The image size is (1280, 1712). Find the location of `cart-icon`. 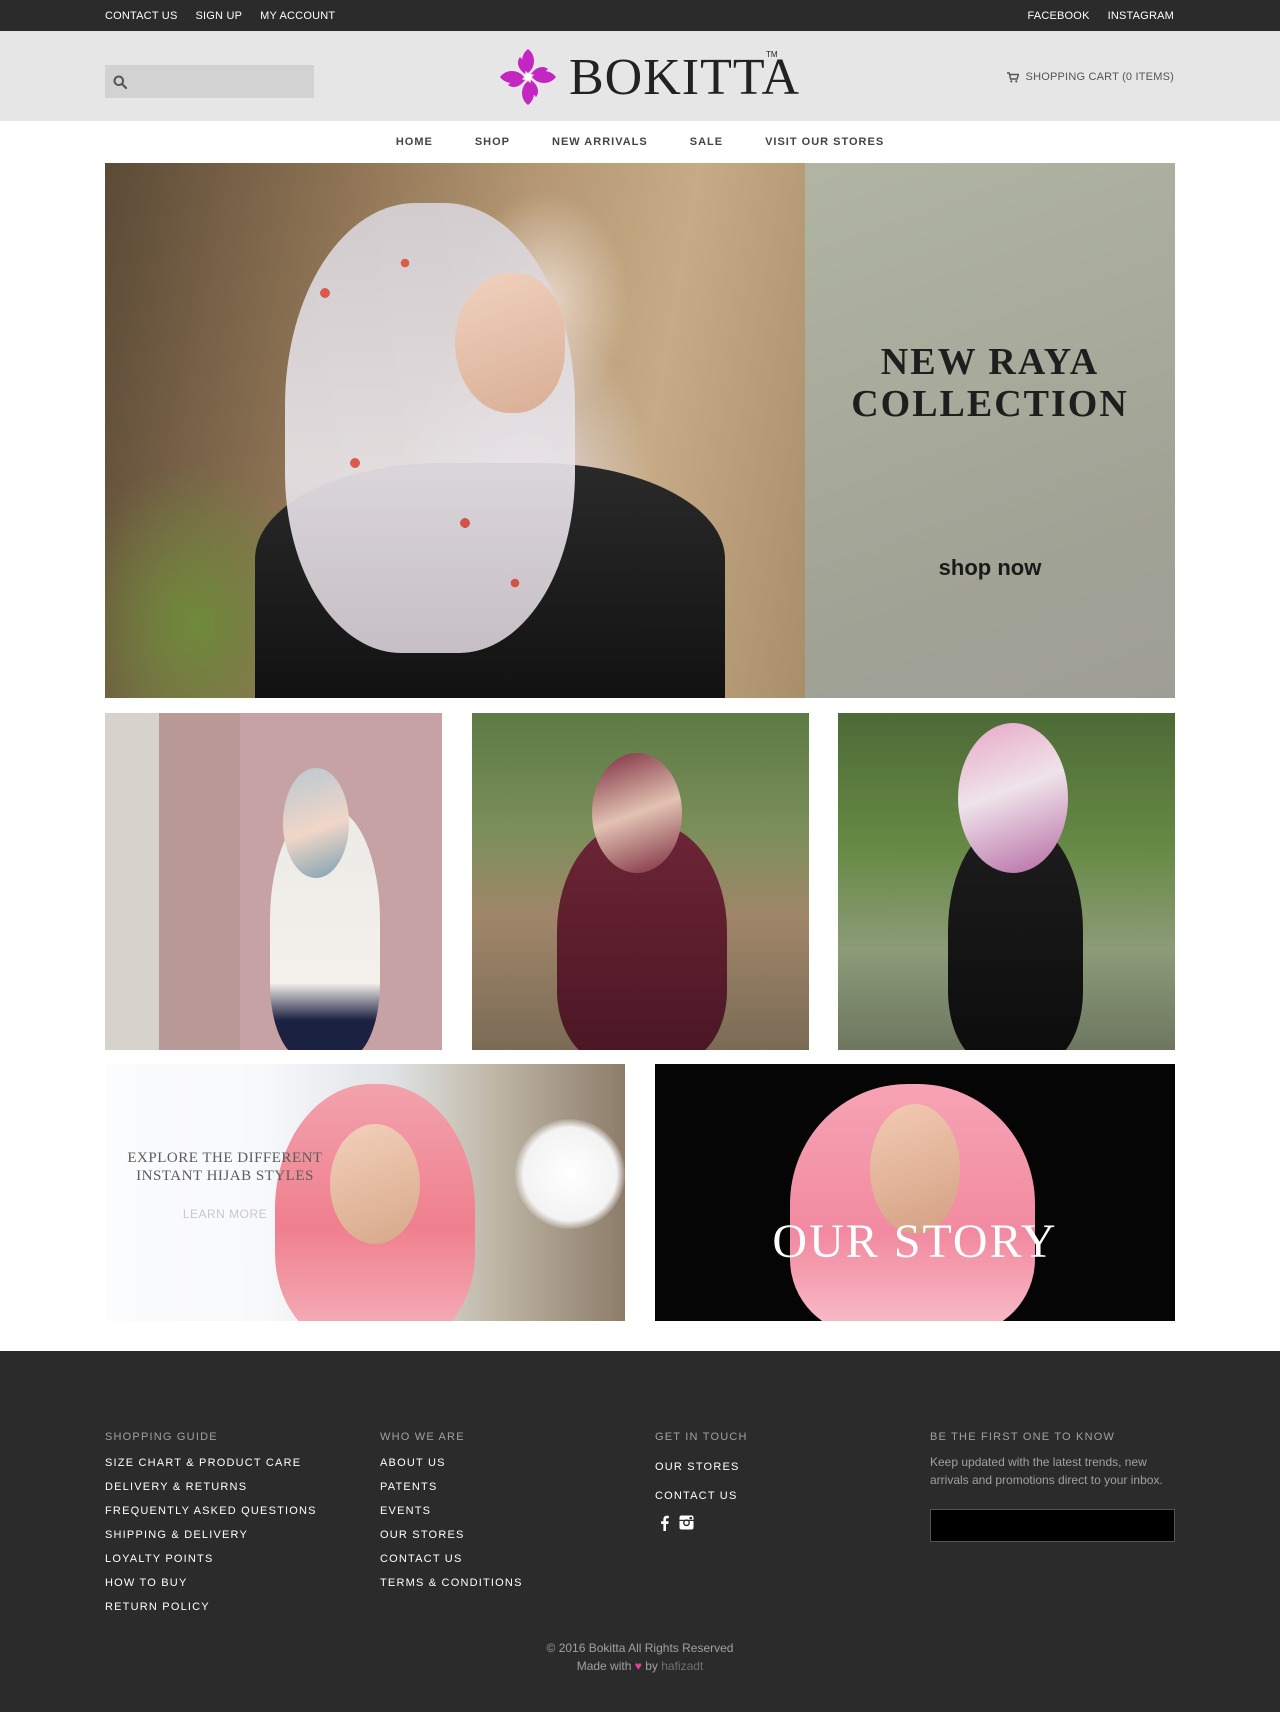

cart-icon is located at coordinates (1012, 76).